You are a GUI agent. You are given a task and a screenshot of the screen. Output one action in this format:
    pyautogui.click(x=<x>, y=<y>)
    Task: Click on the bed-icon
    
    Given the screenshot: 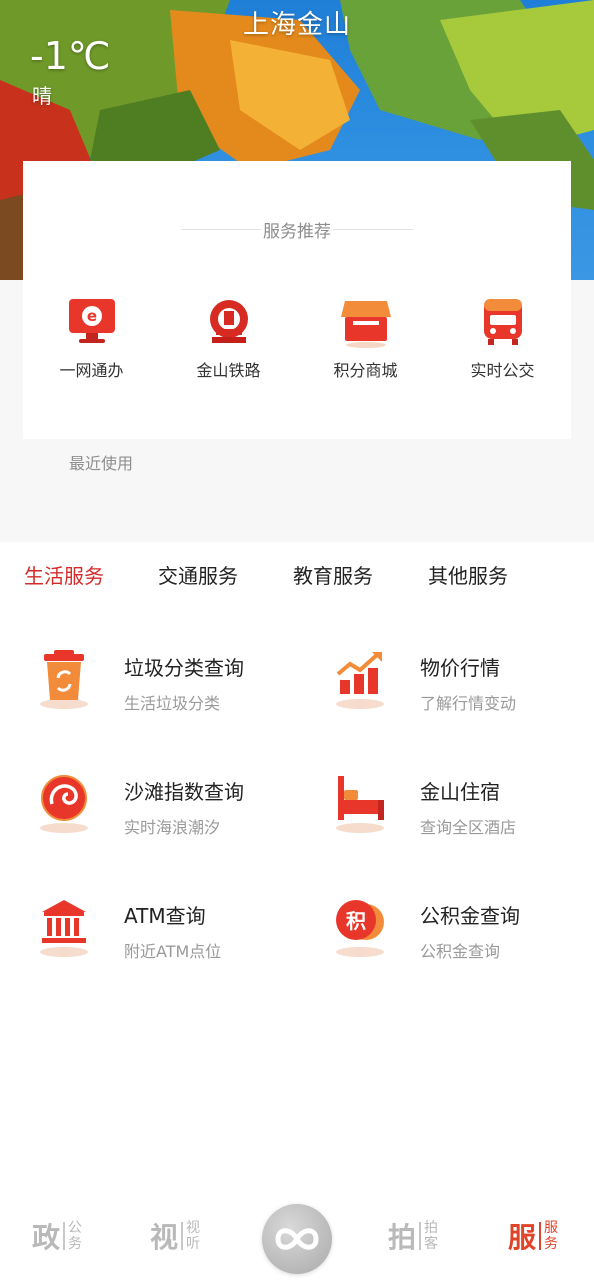 What is the action you would take?
    pyautogui.click(x=364, y=810)
    